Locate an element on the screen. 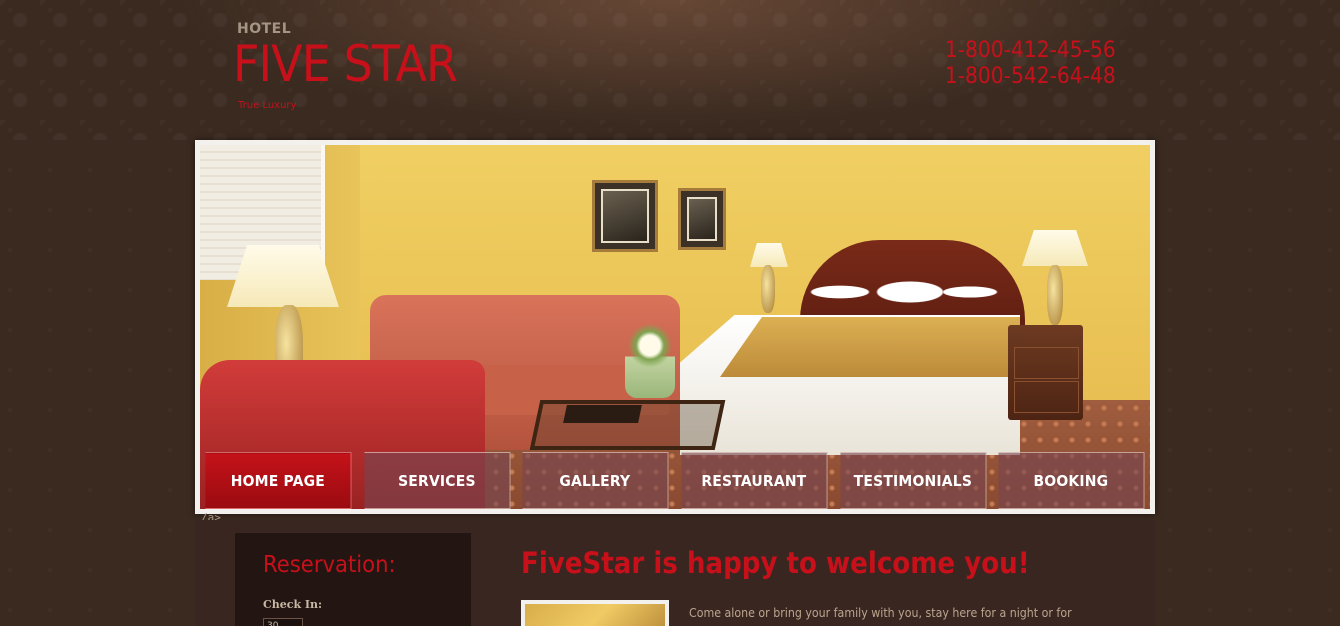 Image resolution: width=1340 pixels, height=626 pixels. phone-number-1: 1-800-412-45-56 is located at coordinates (1030, 50).